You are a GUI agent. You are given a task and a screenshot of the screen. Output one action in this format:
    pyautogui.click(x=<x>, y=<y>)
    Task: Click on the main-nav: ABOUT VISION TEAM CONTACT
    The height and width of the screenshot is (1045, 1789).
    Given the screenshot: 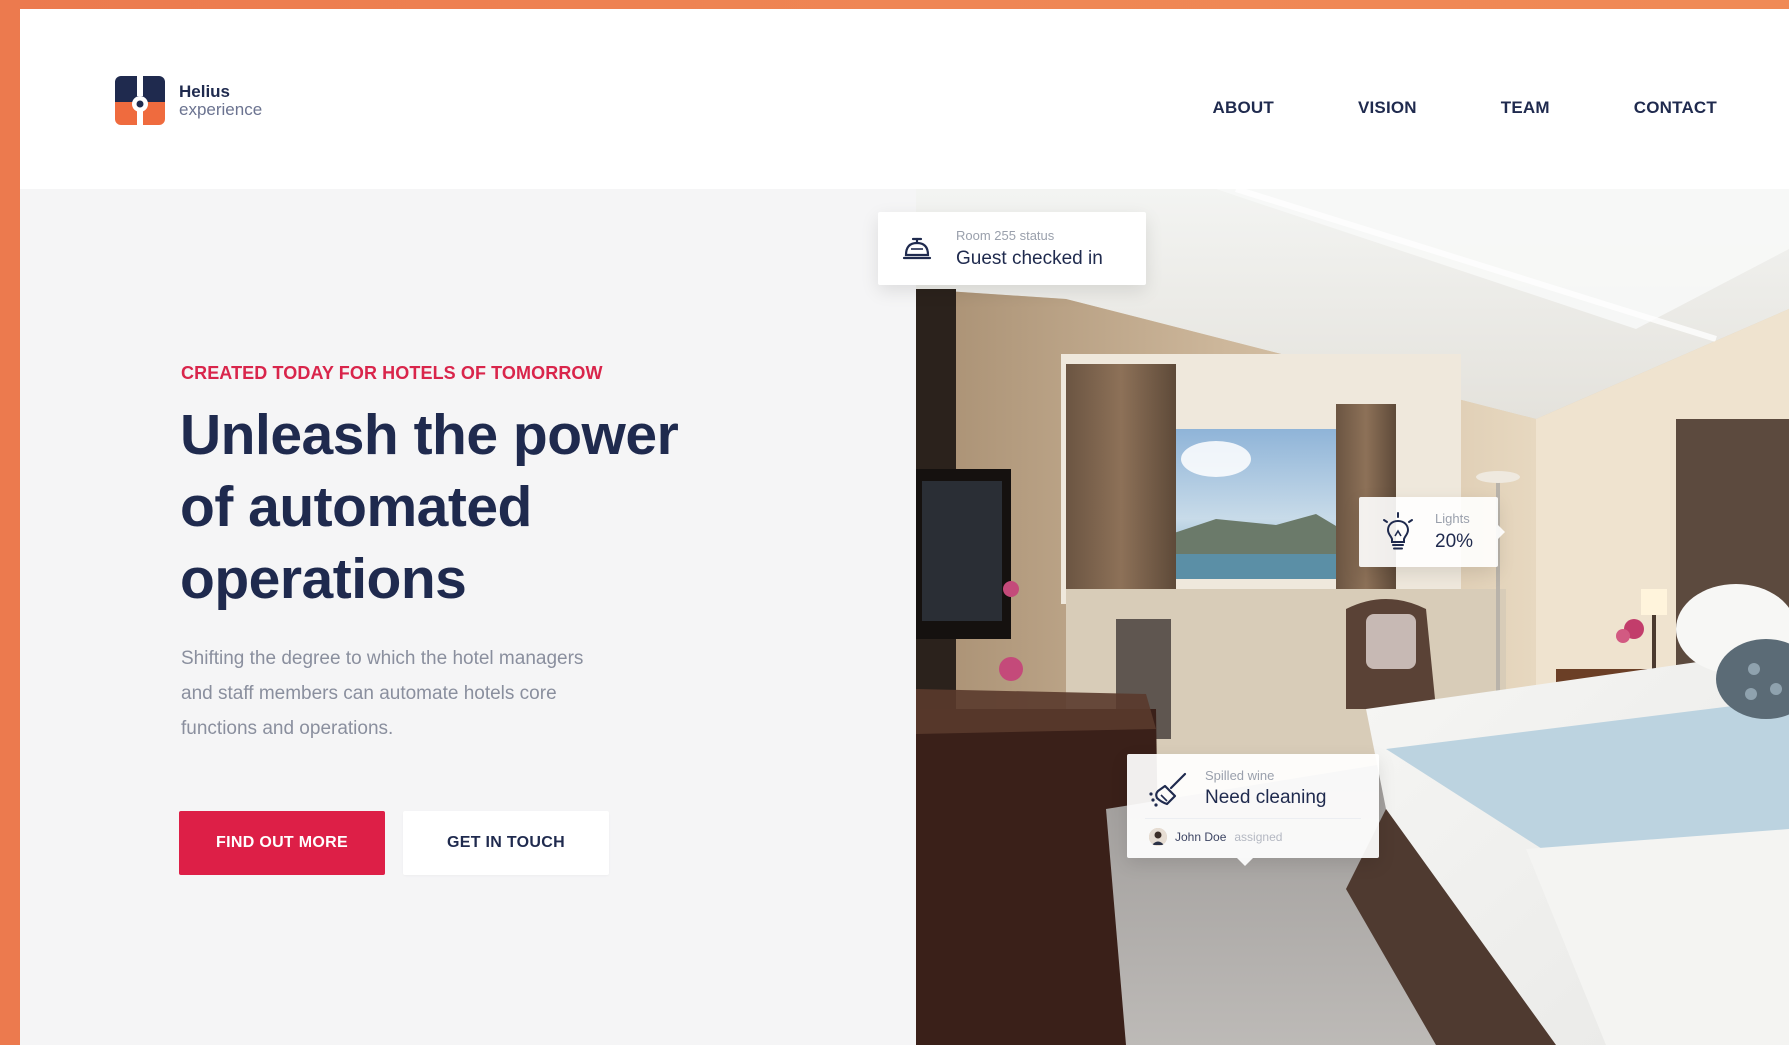 What is the action you would take?
    pyautogui.click(x=1423, y=108)
    